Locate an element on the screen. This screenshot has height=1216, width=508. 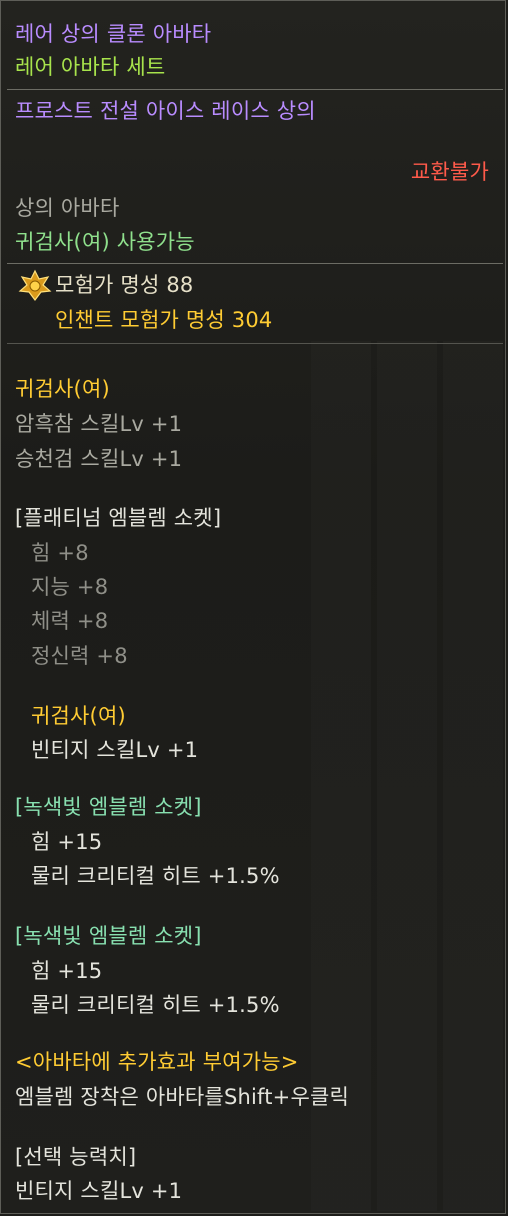
avatar-effect-desc: 엠블렘 장착은 아바타를Shift+우클릭 is located at coordinates (182, 1097).